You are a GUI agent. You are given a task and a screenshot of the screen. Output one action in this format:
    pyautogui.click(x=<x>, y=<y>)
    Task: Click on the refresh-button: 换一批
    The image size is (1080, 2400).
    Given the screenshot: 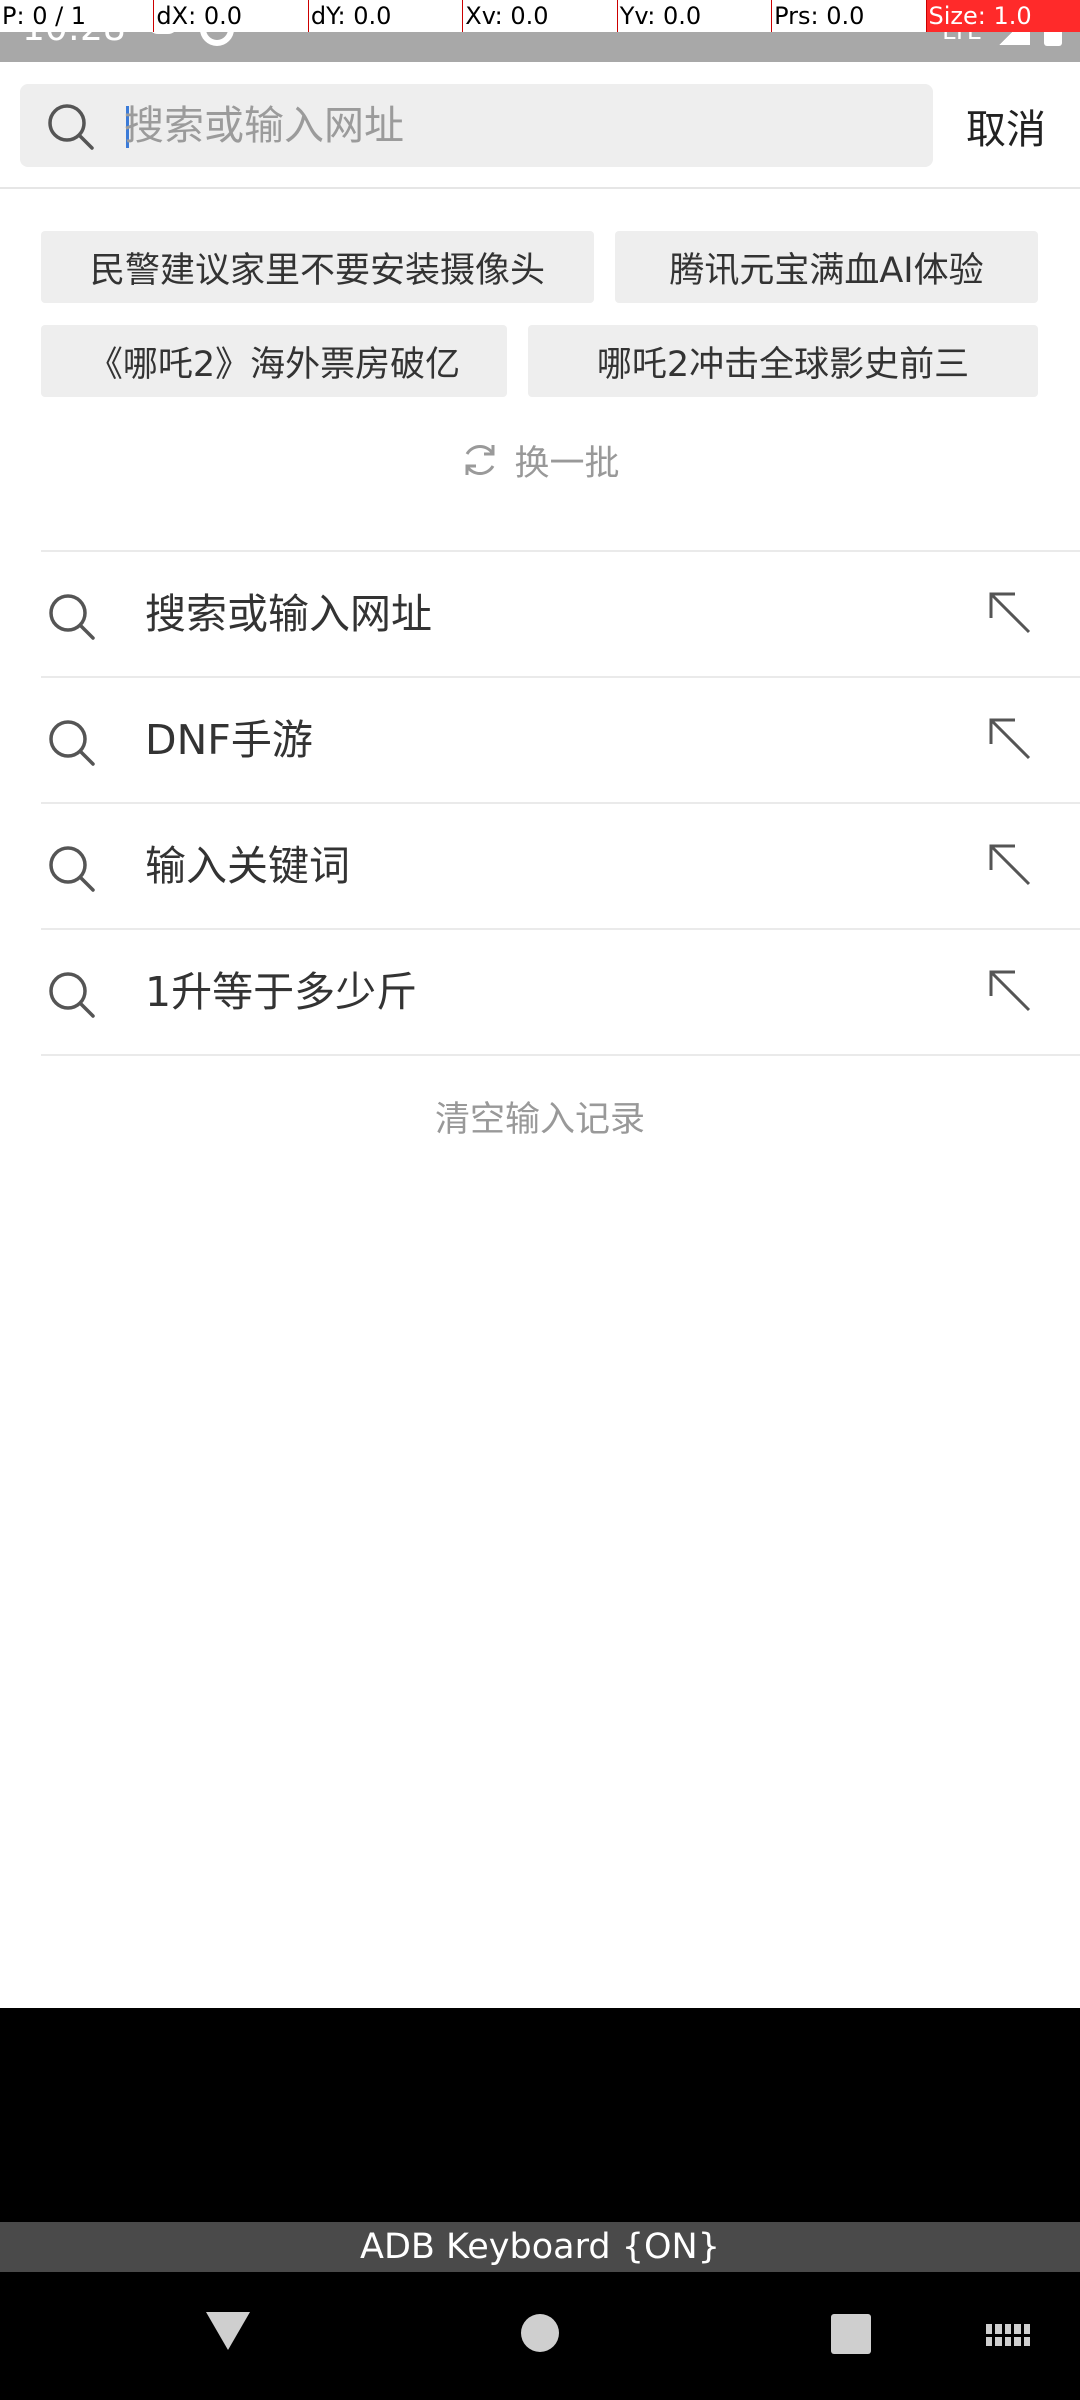 What is the action you would take?
    pyautogui.click(x=540, y=460)
    